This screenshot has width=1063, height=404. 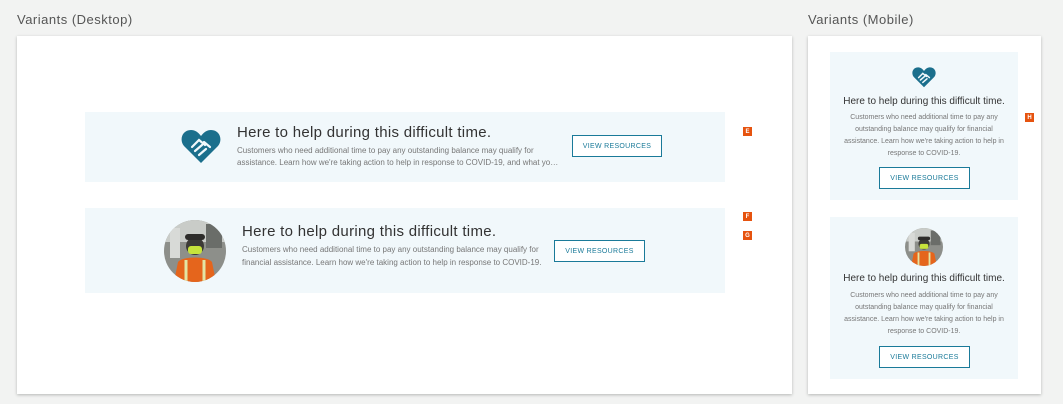 What do you see at coordinates (1029, 117) in the screenshot?
I see `marker-h: H` at bounding box center [1029, 117].